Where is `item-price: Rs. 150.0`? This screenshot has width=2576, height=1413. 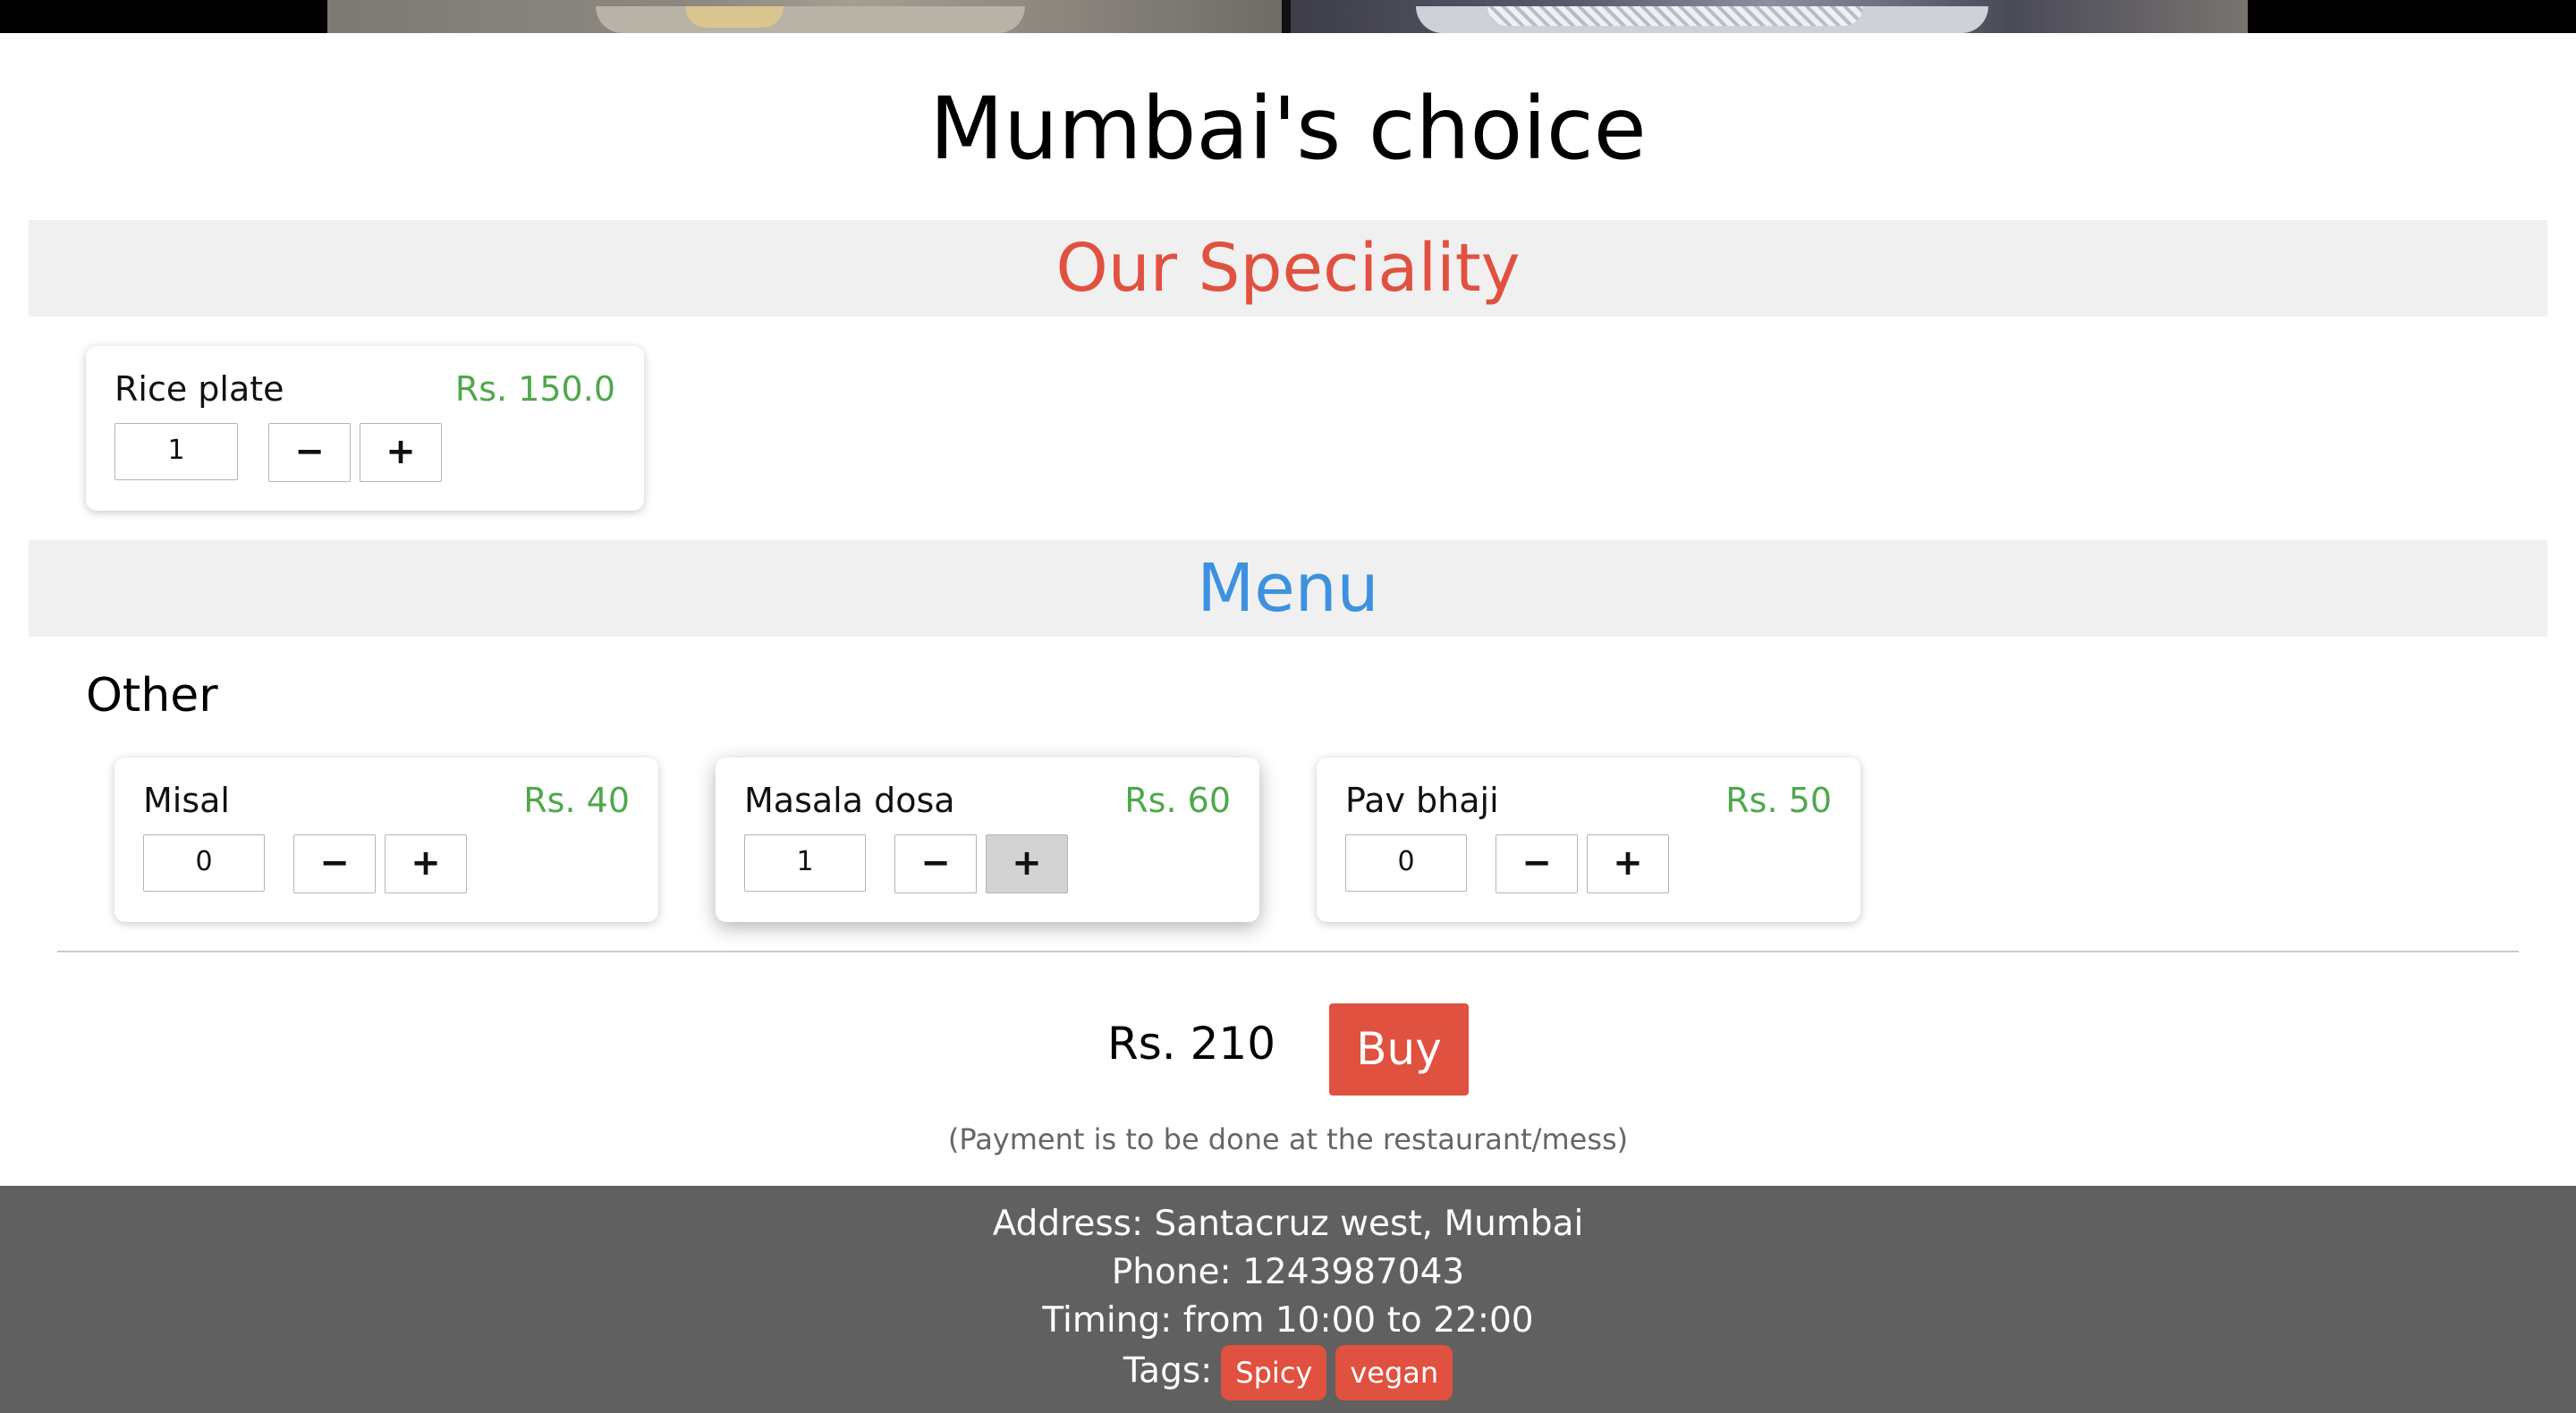 item-price: Rs. 150.0 is located at coordinates (534, 389).